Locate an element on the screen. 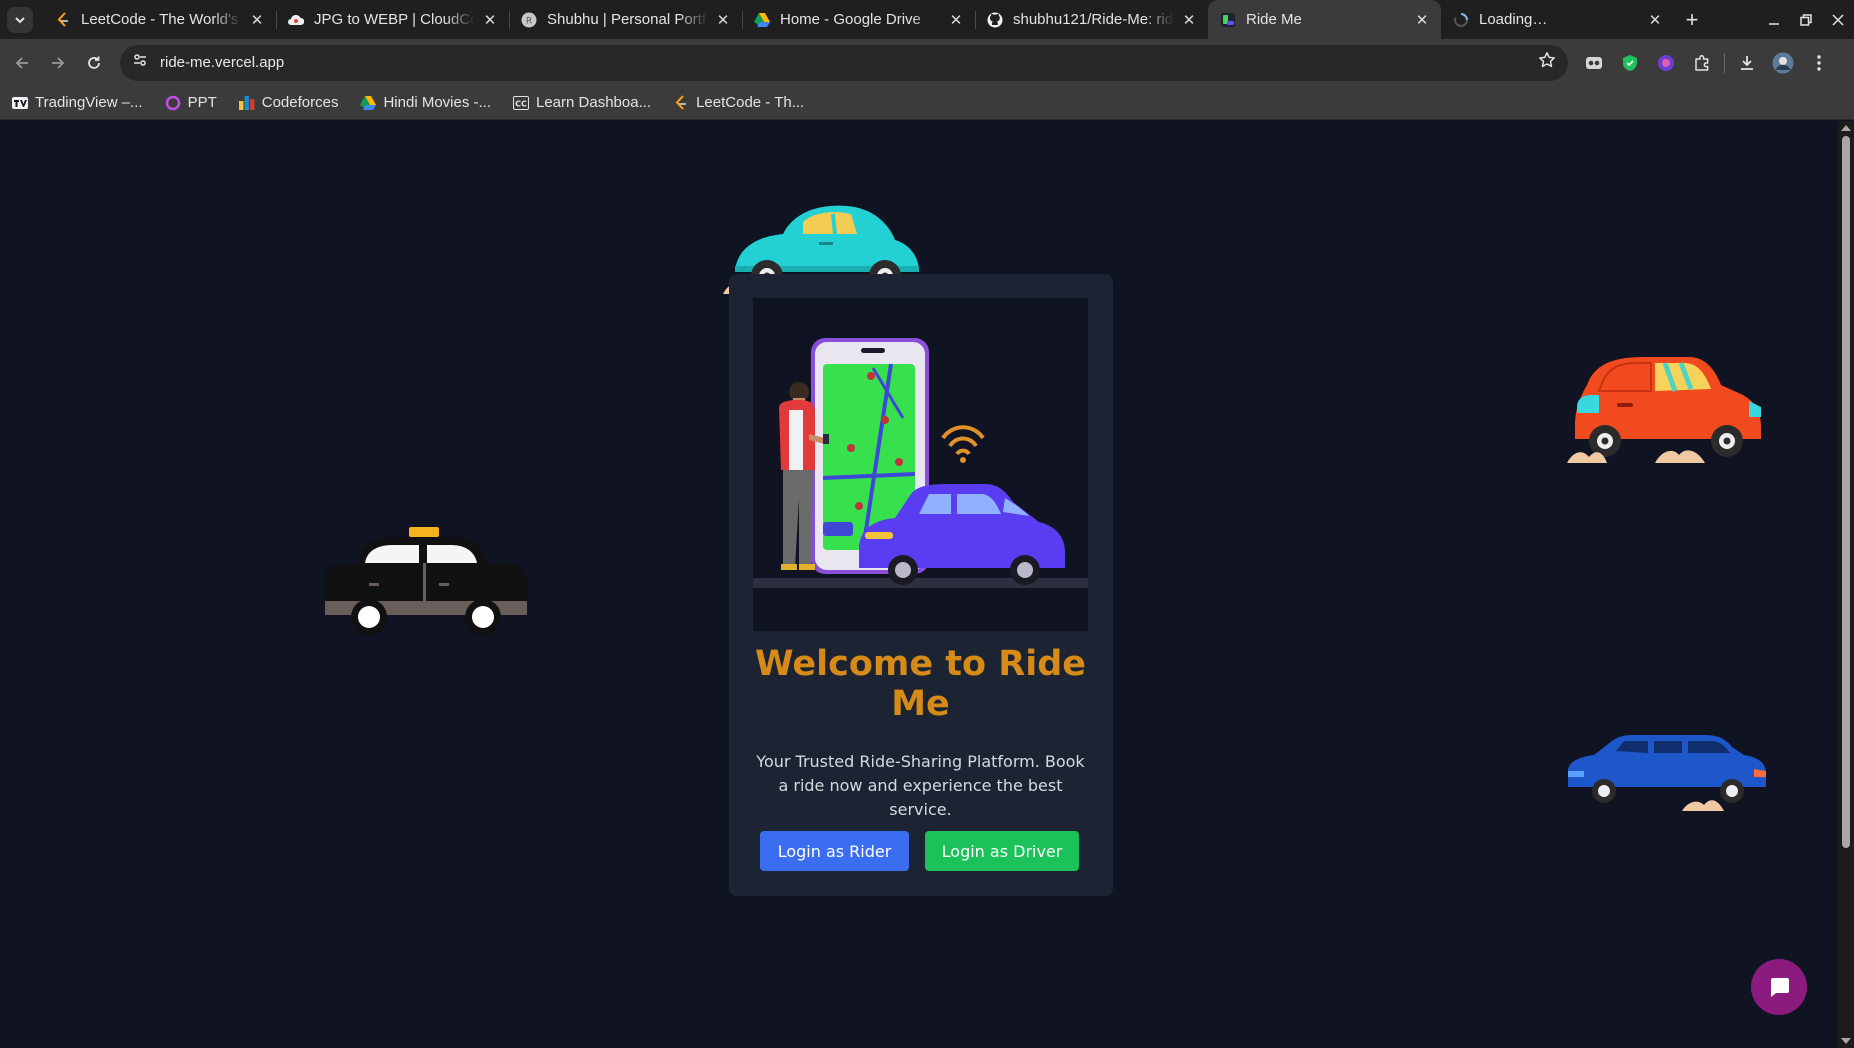 This screenshot has width=1854, height=1048. github-icon is located at coordinates (995, 20).